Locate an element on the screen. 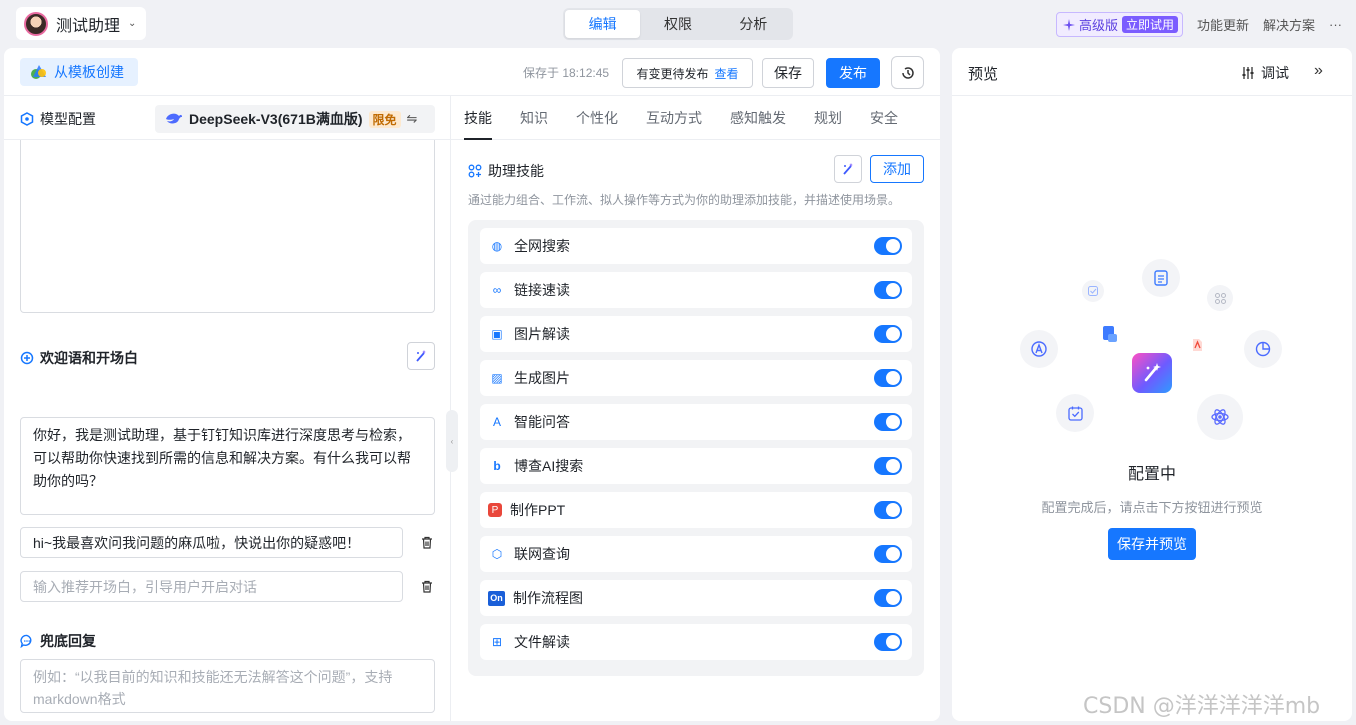 This screenshot has height=725, width=1356. pending-publish-text: 有变更待发布 is located at coordinates (672, 73).